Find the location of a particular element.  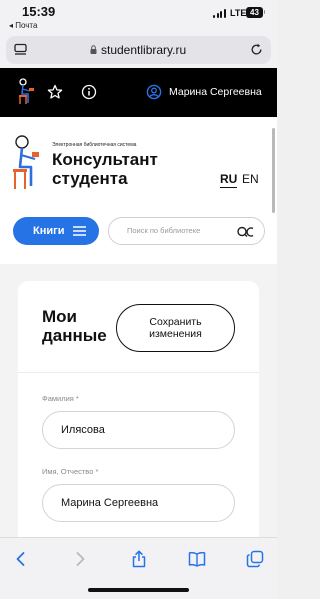

back-to-app-link: ◂ Почта is located at coordinates (23, 25).